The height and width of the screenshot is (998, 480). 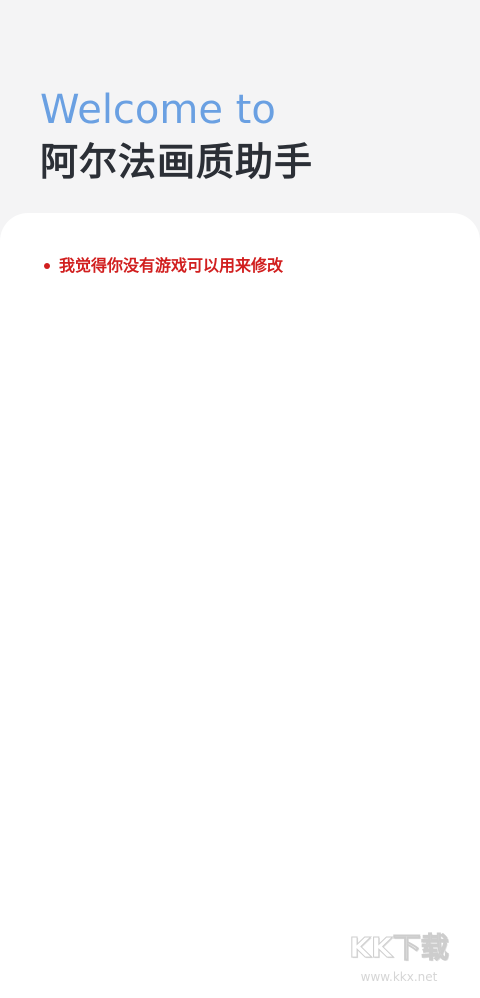 I want to click on welcome-label: Welcome to, so click(x=158, y=110).